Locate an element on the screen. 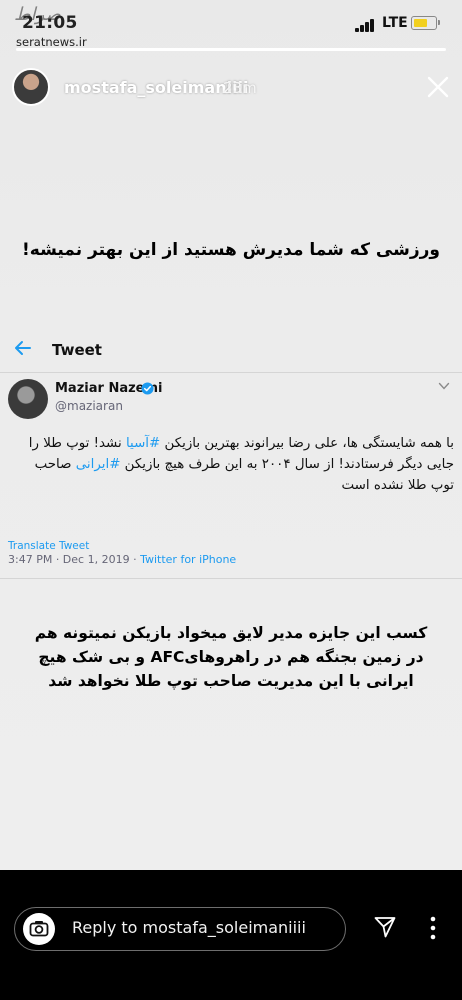 The height and width of the screenshot is (1000, 462). network-type: LTE is located at coordinates (395, 23).